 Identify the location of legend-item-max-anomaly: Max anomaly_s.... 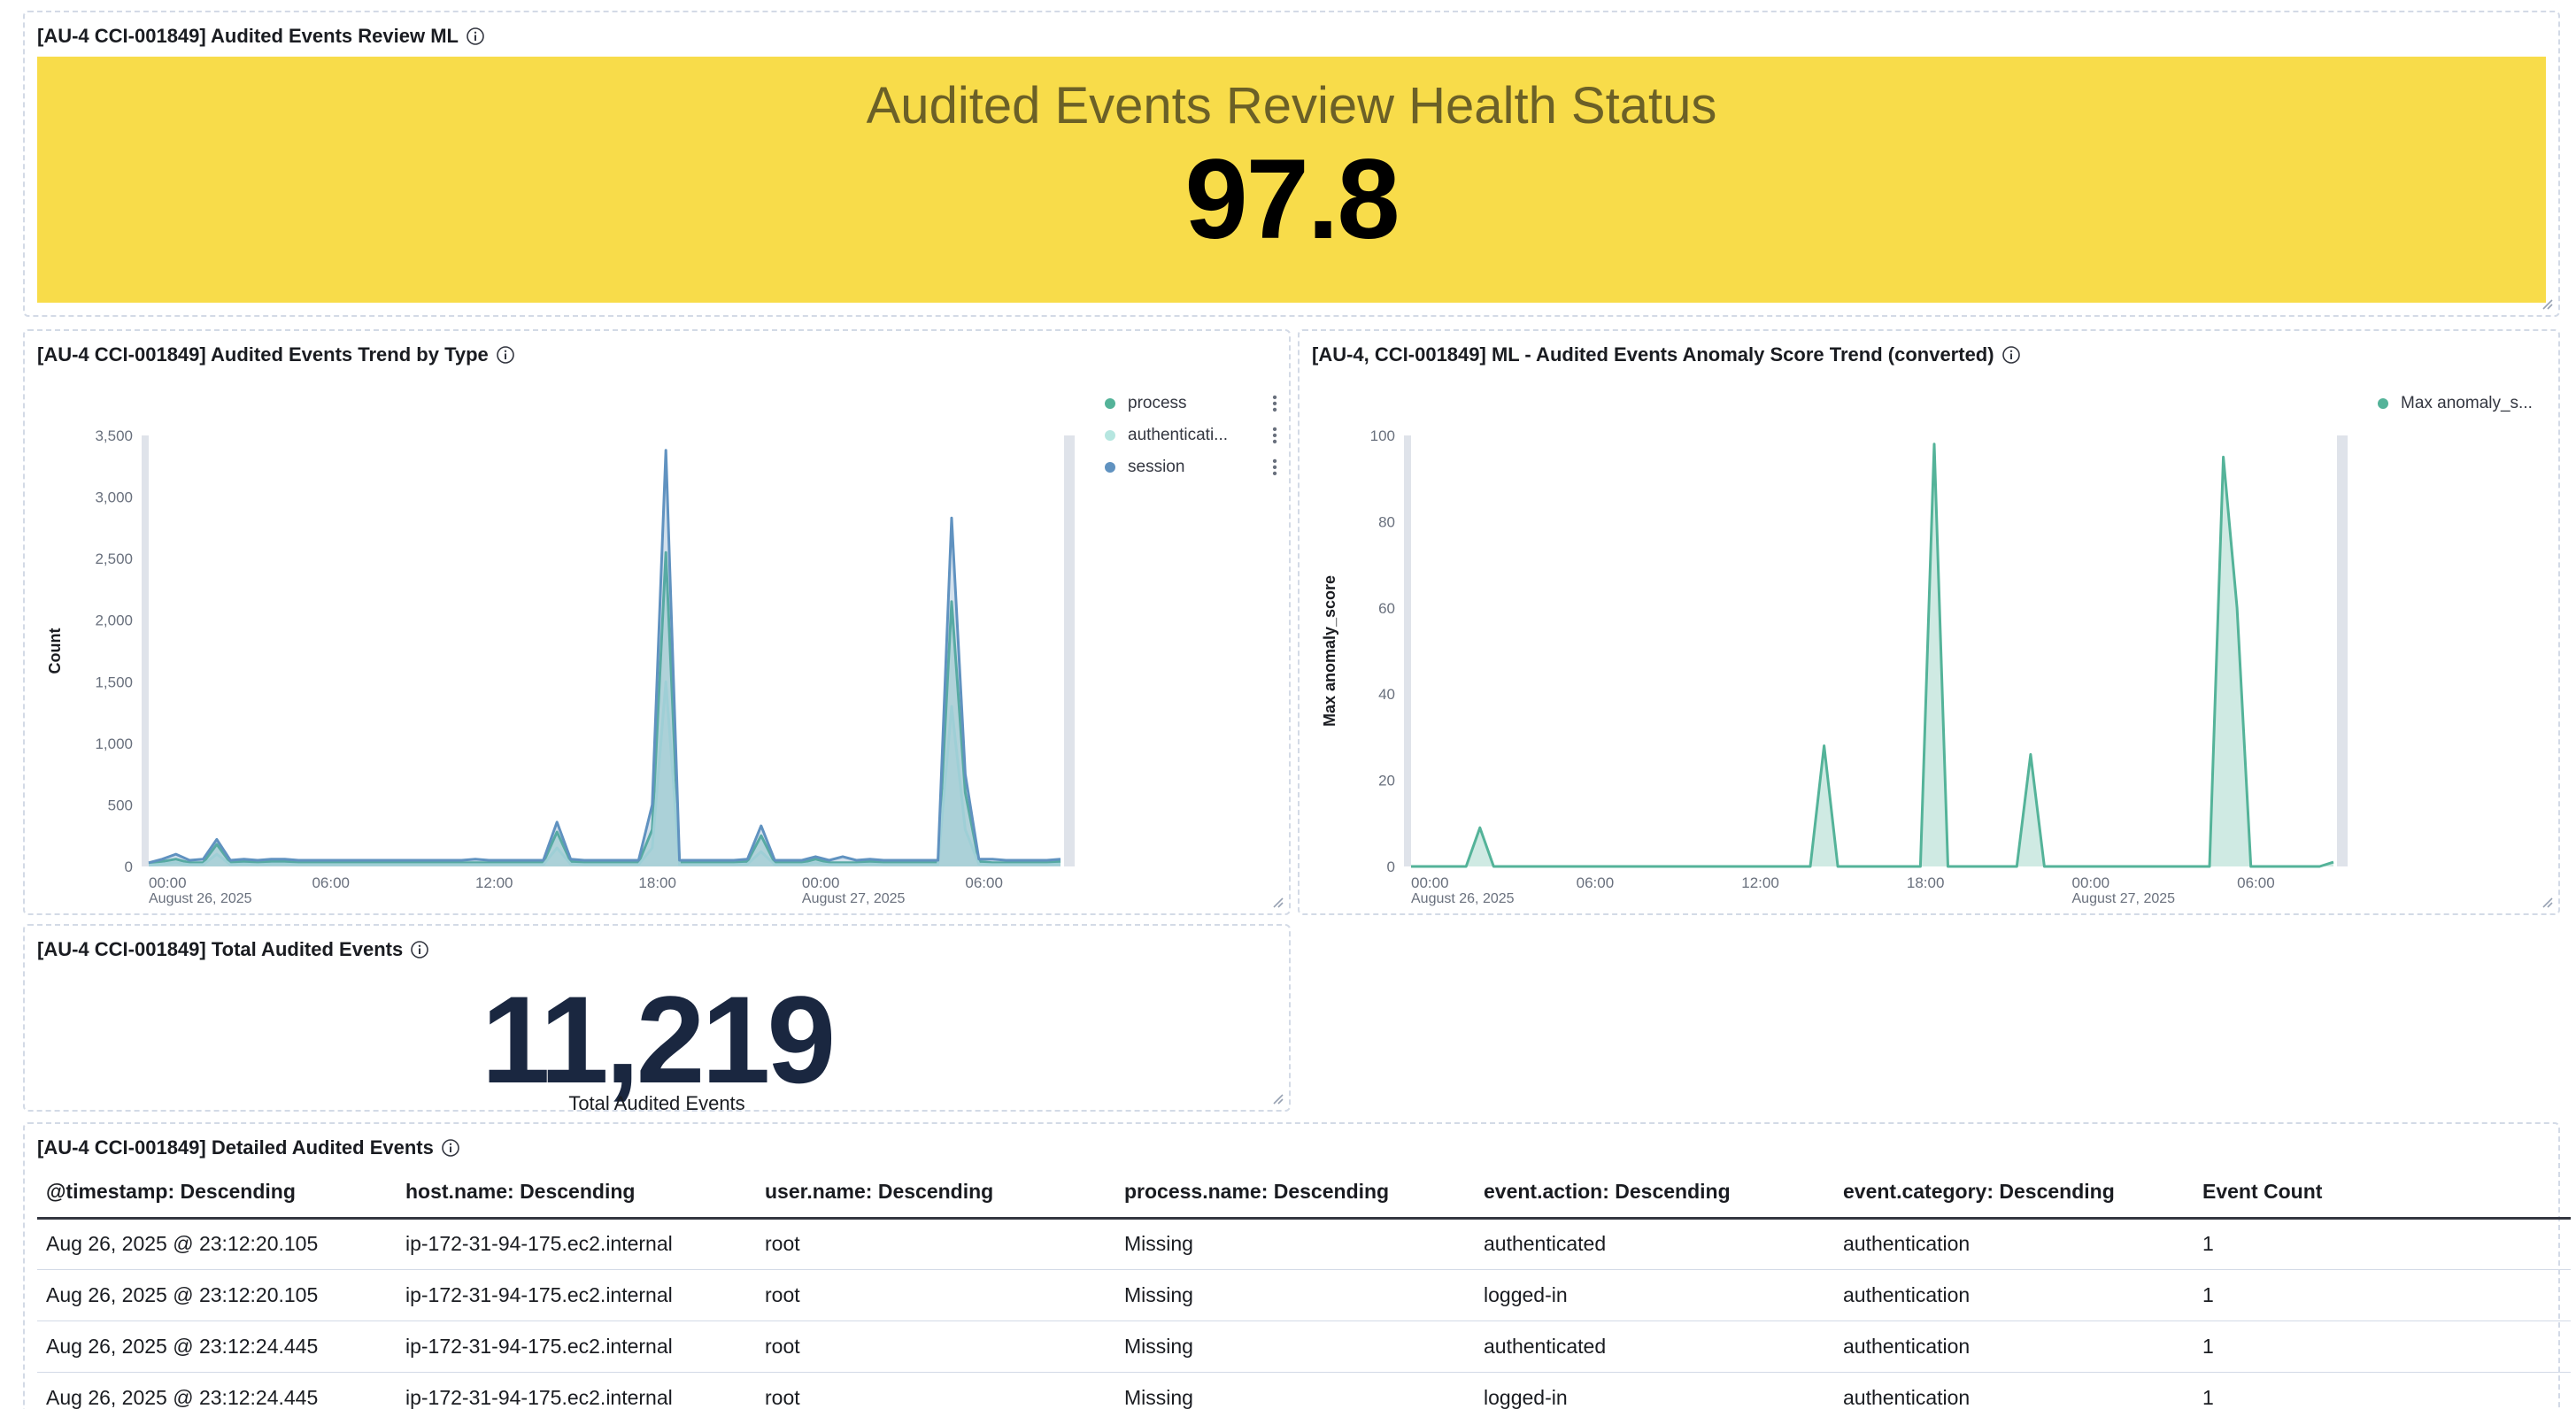
(2466, 404).